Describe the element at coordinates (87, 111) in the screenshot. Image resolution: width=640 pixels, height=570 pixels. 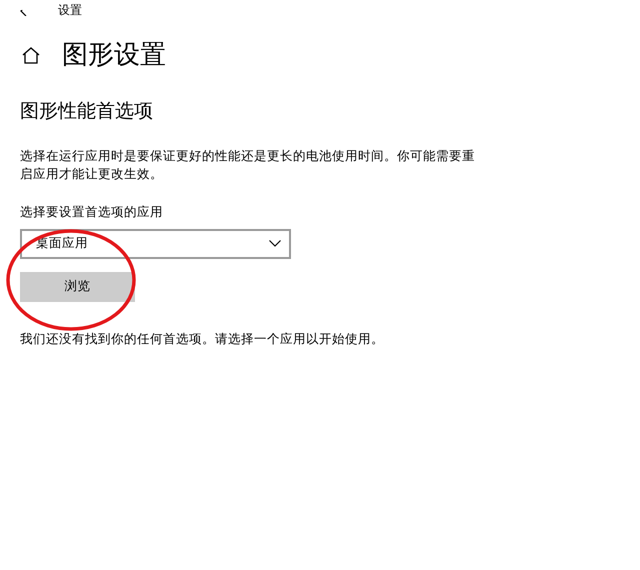
I see `section-heading: 图形性能首选项` at that location.